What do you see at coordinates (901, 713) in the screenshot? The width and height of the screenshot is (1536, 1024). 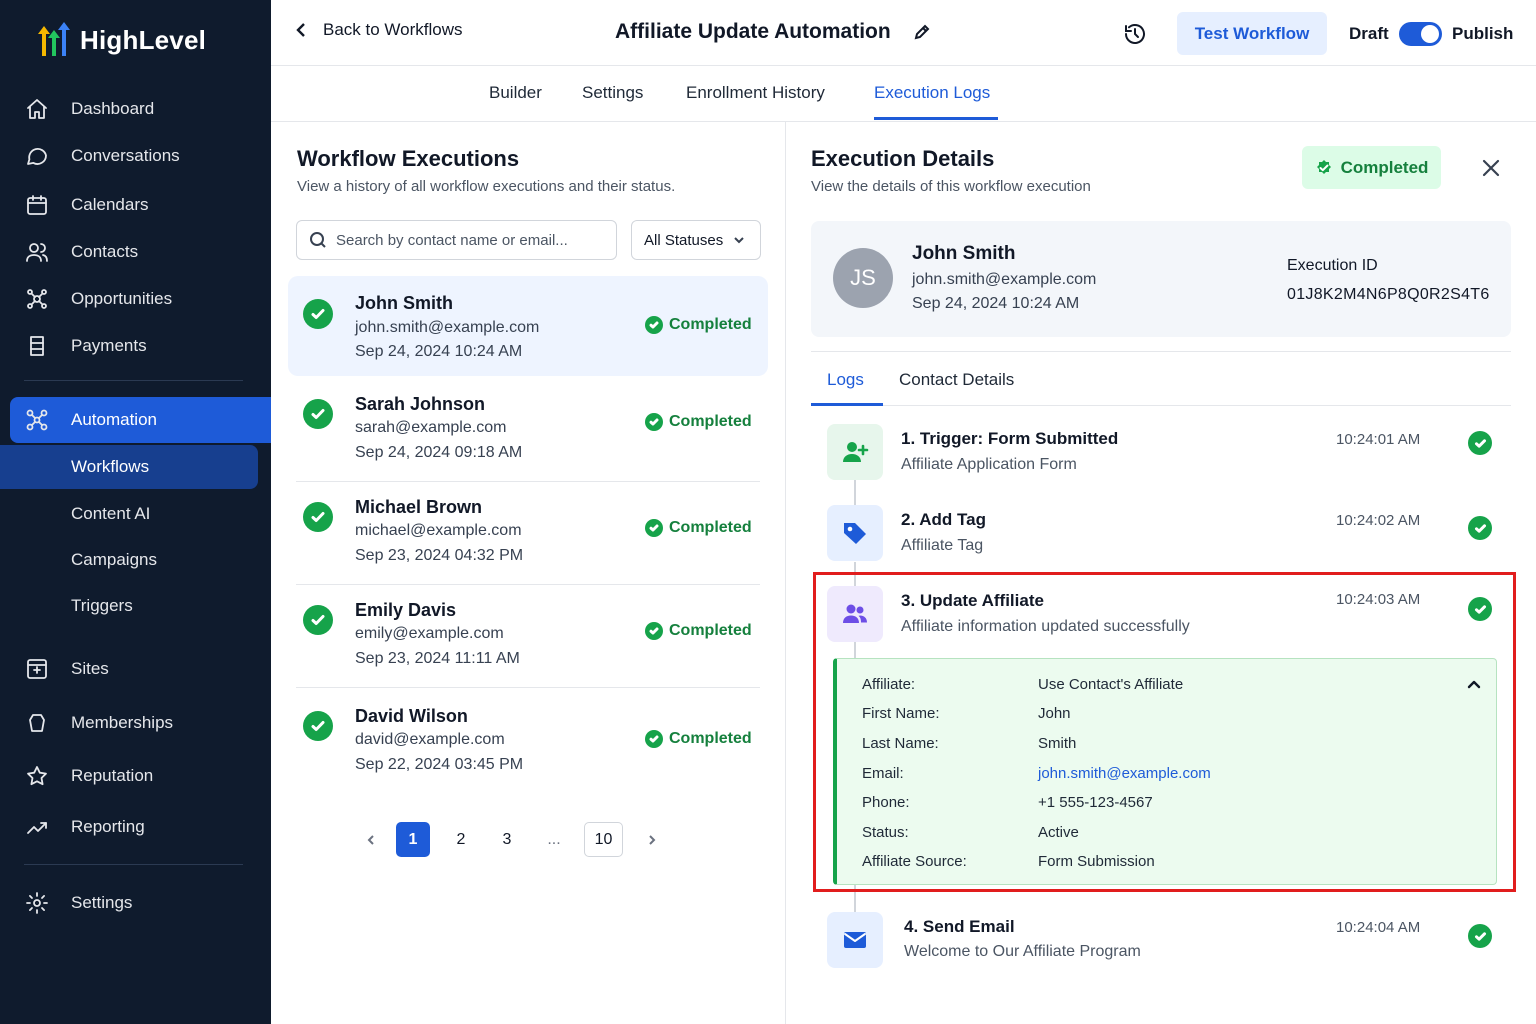 I see `detail-key: First Name:` at bounding box center [901, 713].